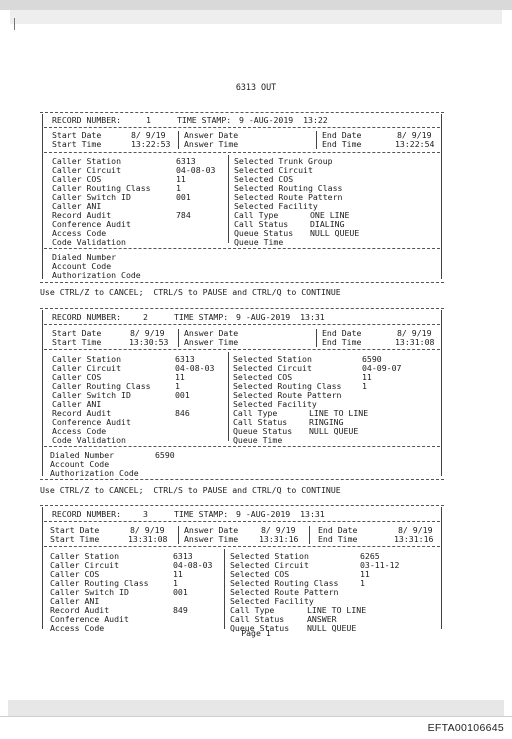 Image resolution: width=512 pixels, height=739 pixels. Describe the element at coordinates (183, 215) in the screenshot. I see `record-audit-value: 784` at that location.